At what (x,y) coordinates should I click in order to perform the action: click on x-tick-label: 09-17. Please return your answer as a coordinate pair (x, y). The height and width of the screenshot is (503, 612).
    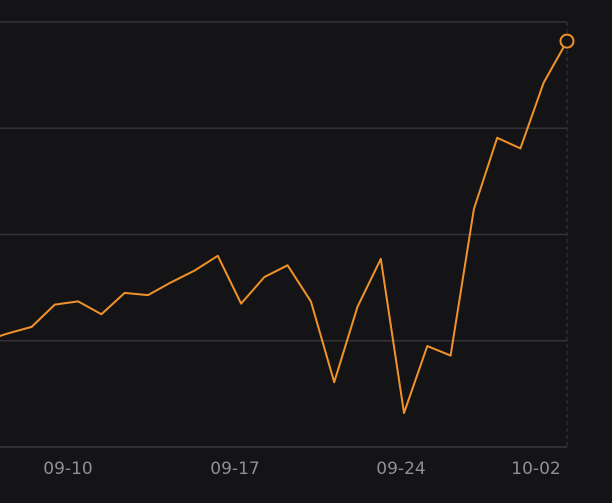
    Looking at the image, I should click on (234, 469).